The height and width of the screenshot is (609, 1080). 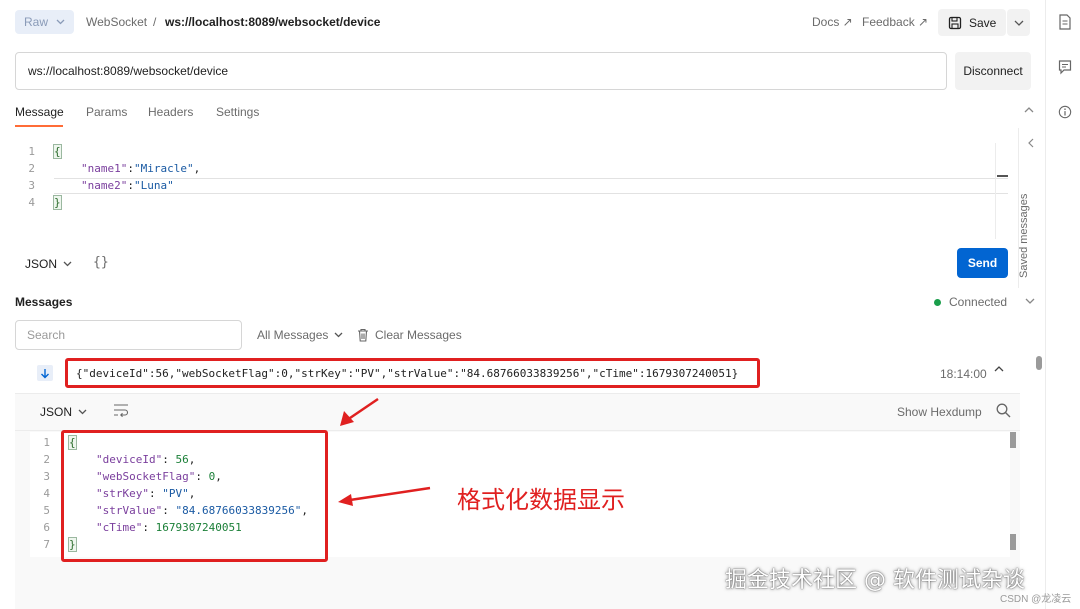 I want to click on annotation-arrow-down, so click(x=359, y=411).